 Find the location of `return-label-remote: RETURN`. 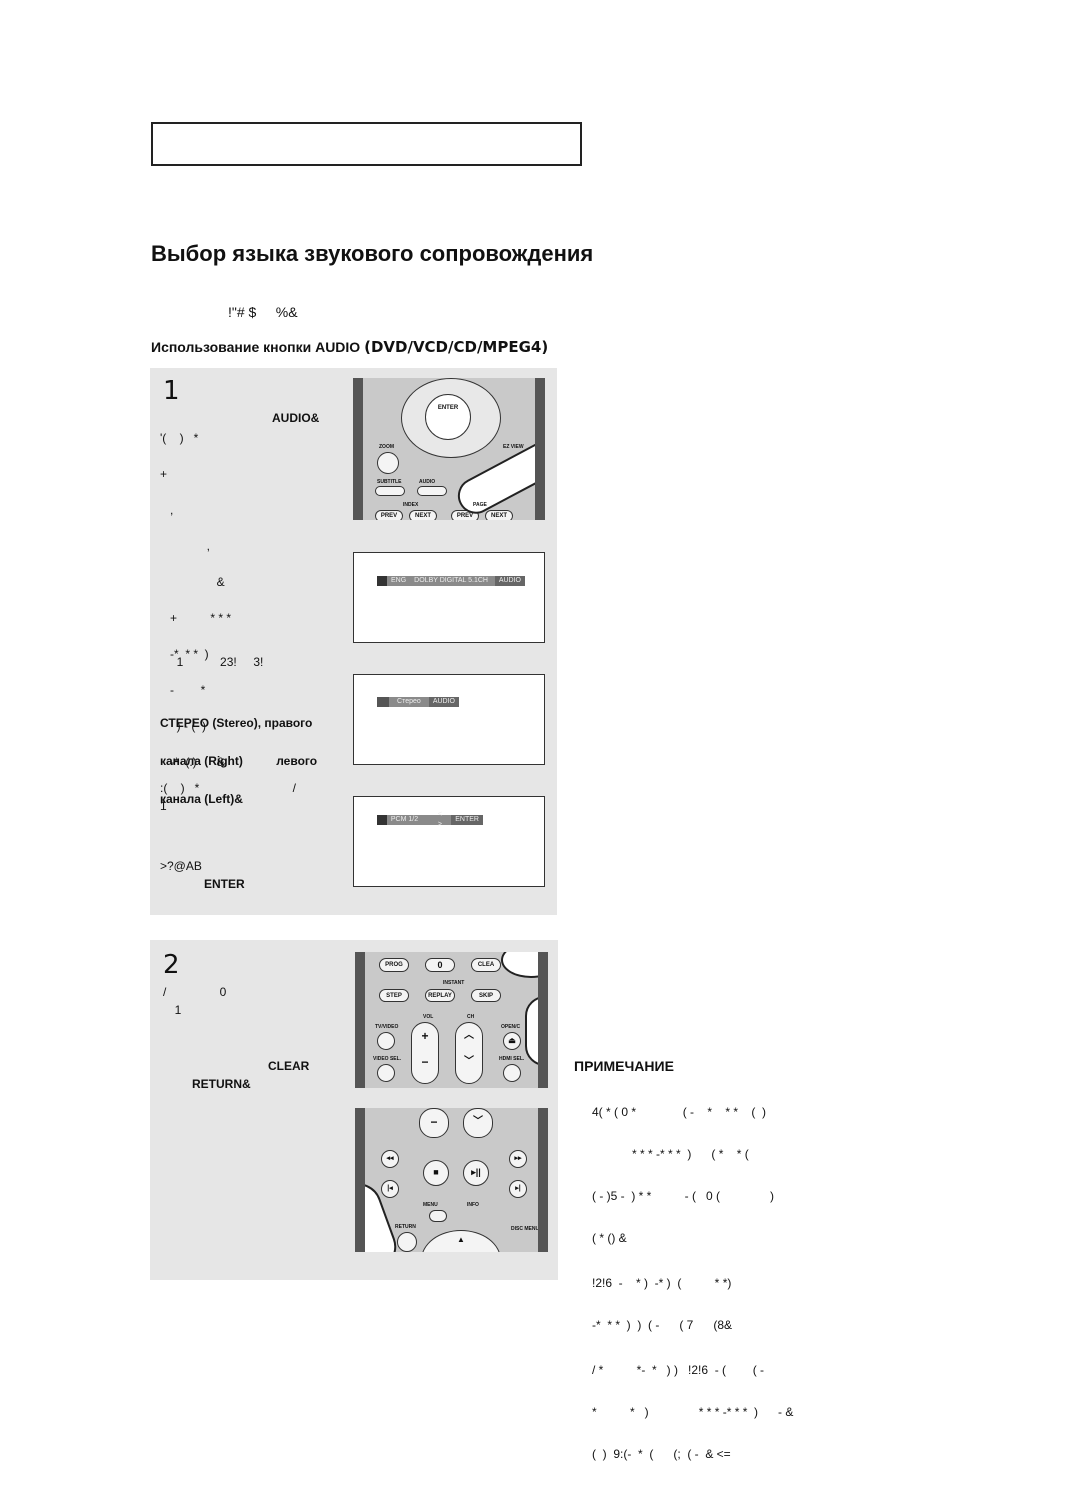

return-label-remote: RETURN is located at coordinates (405, 1227).